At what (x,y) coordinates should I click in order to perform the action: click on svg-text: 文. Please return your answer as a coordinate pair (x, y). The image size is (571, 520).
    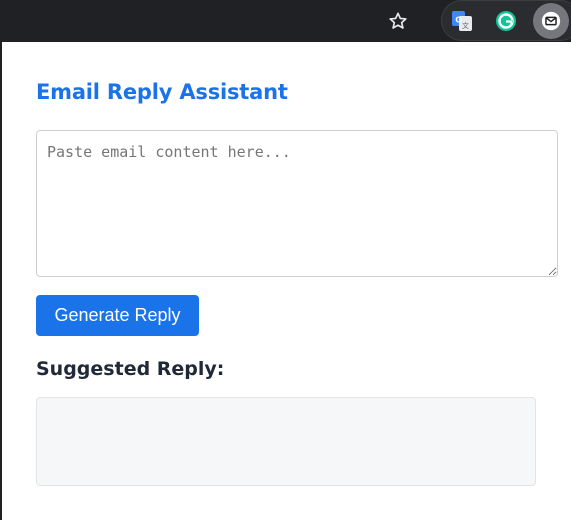
    Looking at the image, I should click on (465, 25).